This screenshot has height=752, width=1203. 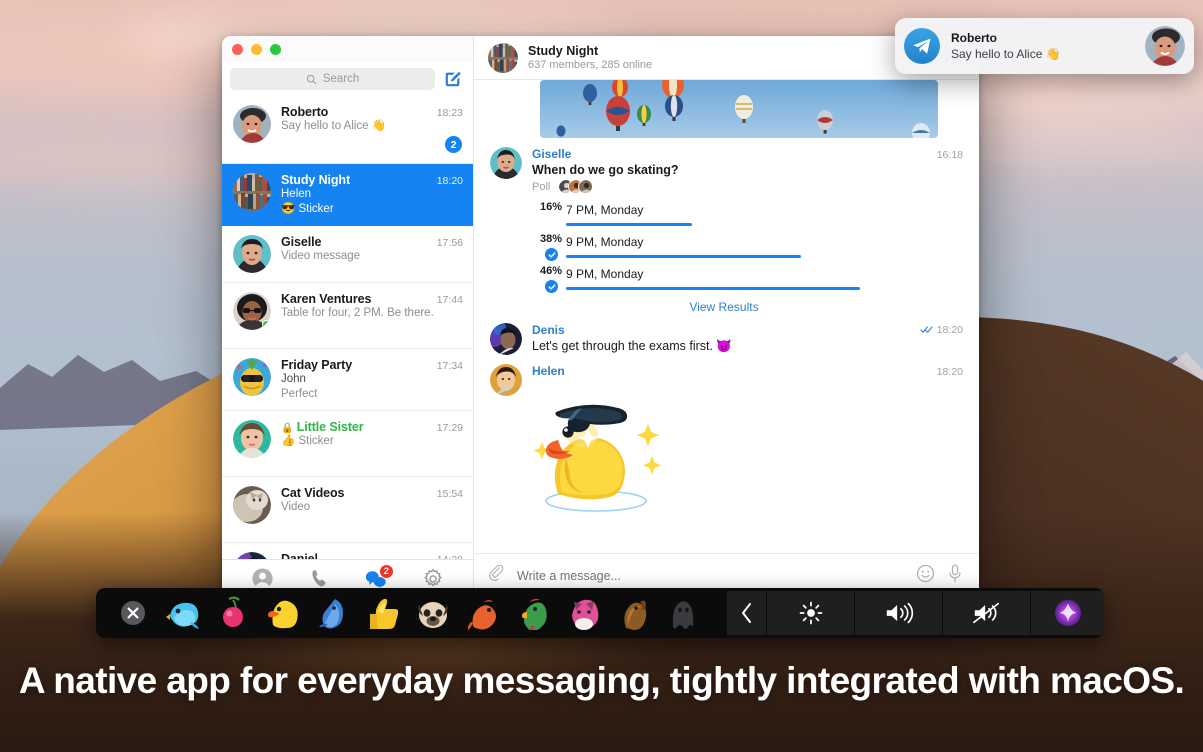 What do you see at coordinates (563, 51) in the screenshot?
I see `conversation-title: Study Night` at bounding box center [563, 51].